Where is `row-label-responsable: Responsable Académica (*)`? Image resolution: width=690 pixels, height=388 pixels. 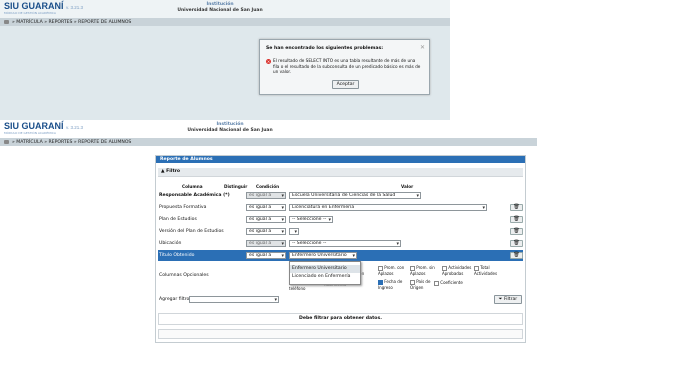 row-label-responsable: Responsable Académica (*) is located at coordinates (194, 195).